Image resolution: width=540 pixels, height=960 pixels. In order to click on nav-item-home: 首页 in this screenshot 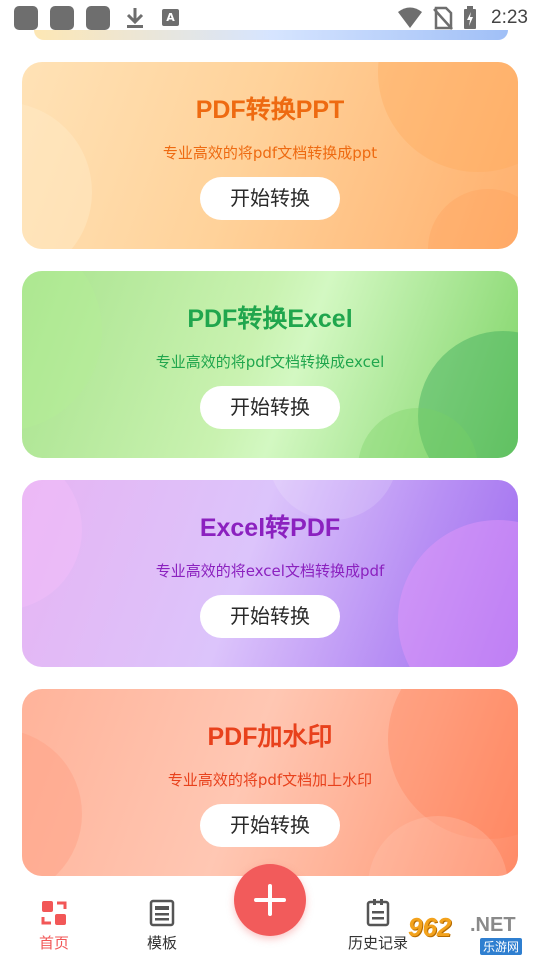, I will do `click(54, 925)`.